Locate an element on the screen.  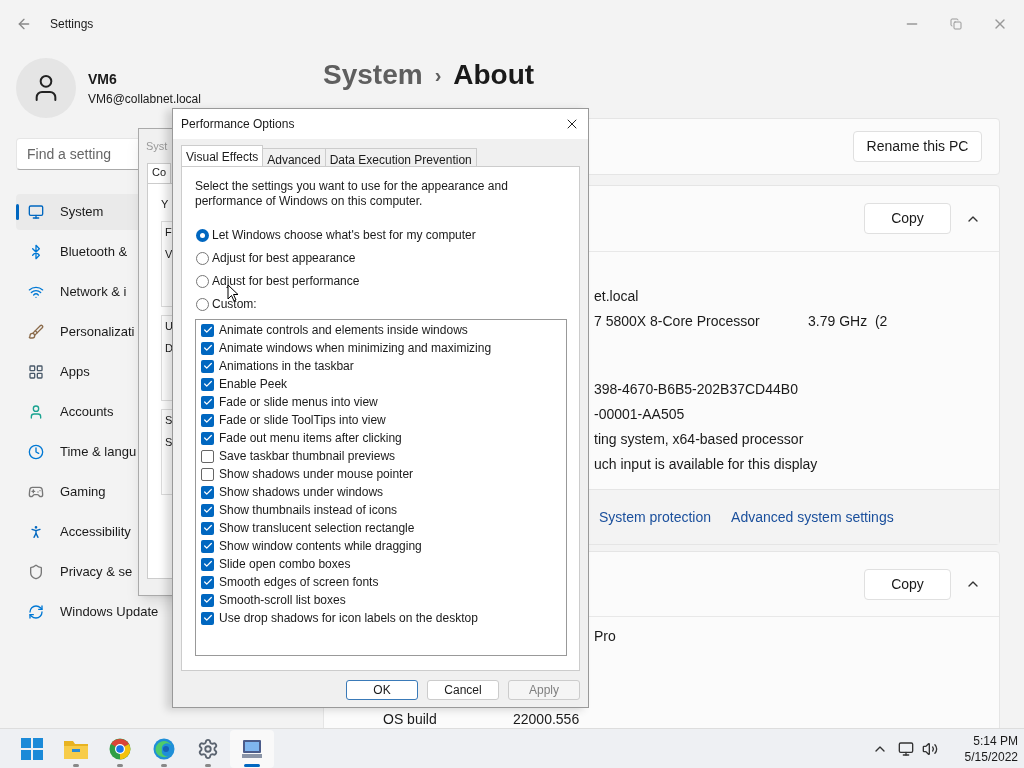
window-title: Settings is located at coordinates (72, 24).